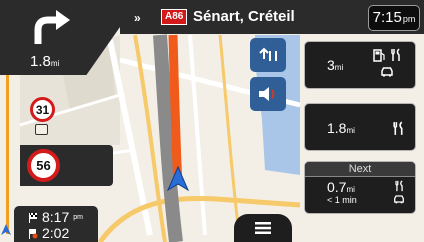 The height and width of the screenshot is (242, 424). What do you see at coordinates (360, 187) in the screenshot?
I see `next-poi-panel: Next 0.7mi < 1 min` at bounding box center [360, 187].